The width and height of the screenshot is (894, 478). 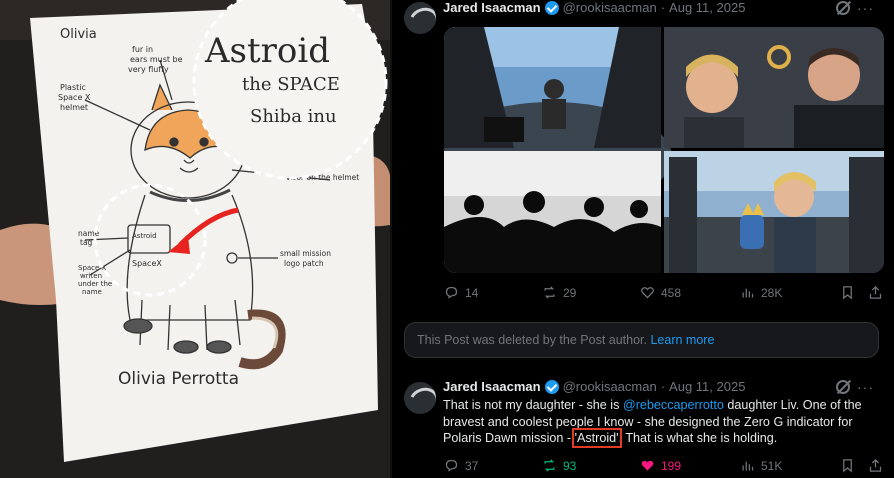 I want to click on reply-button: 14, so click(x=461, y=292).